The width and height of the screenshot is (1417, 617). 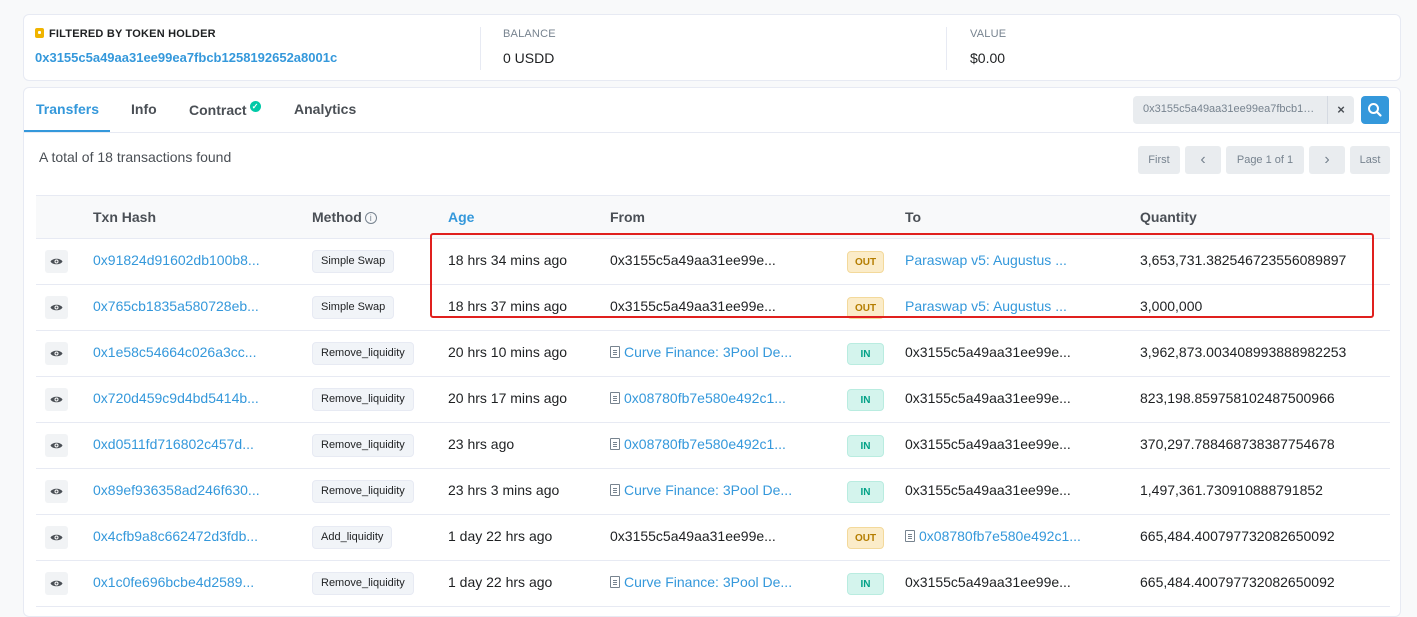 I want to click on verified-check-icon: ✓, so click(x=255, y=106).